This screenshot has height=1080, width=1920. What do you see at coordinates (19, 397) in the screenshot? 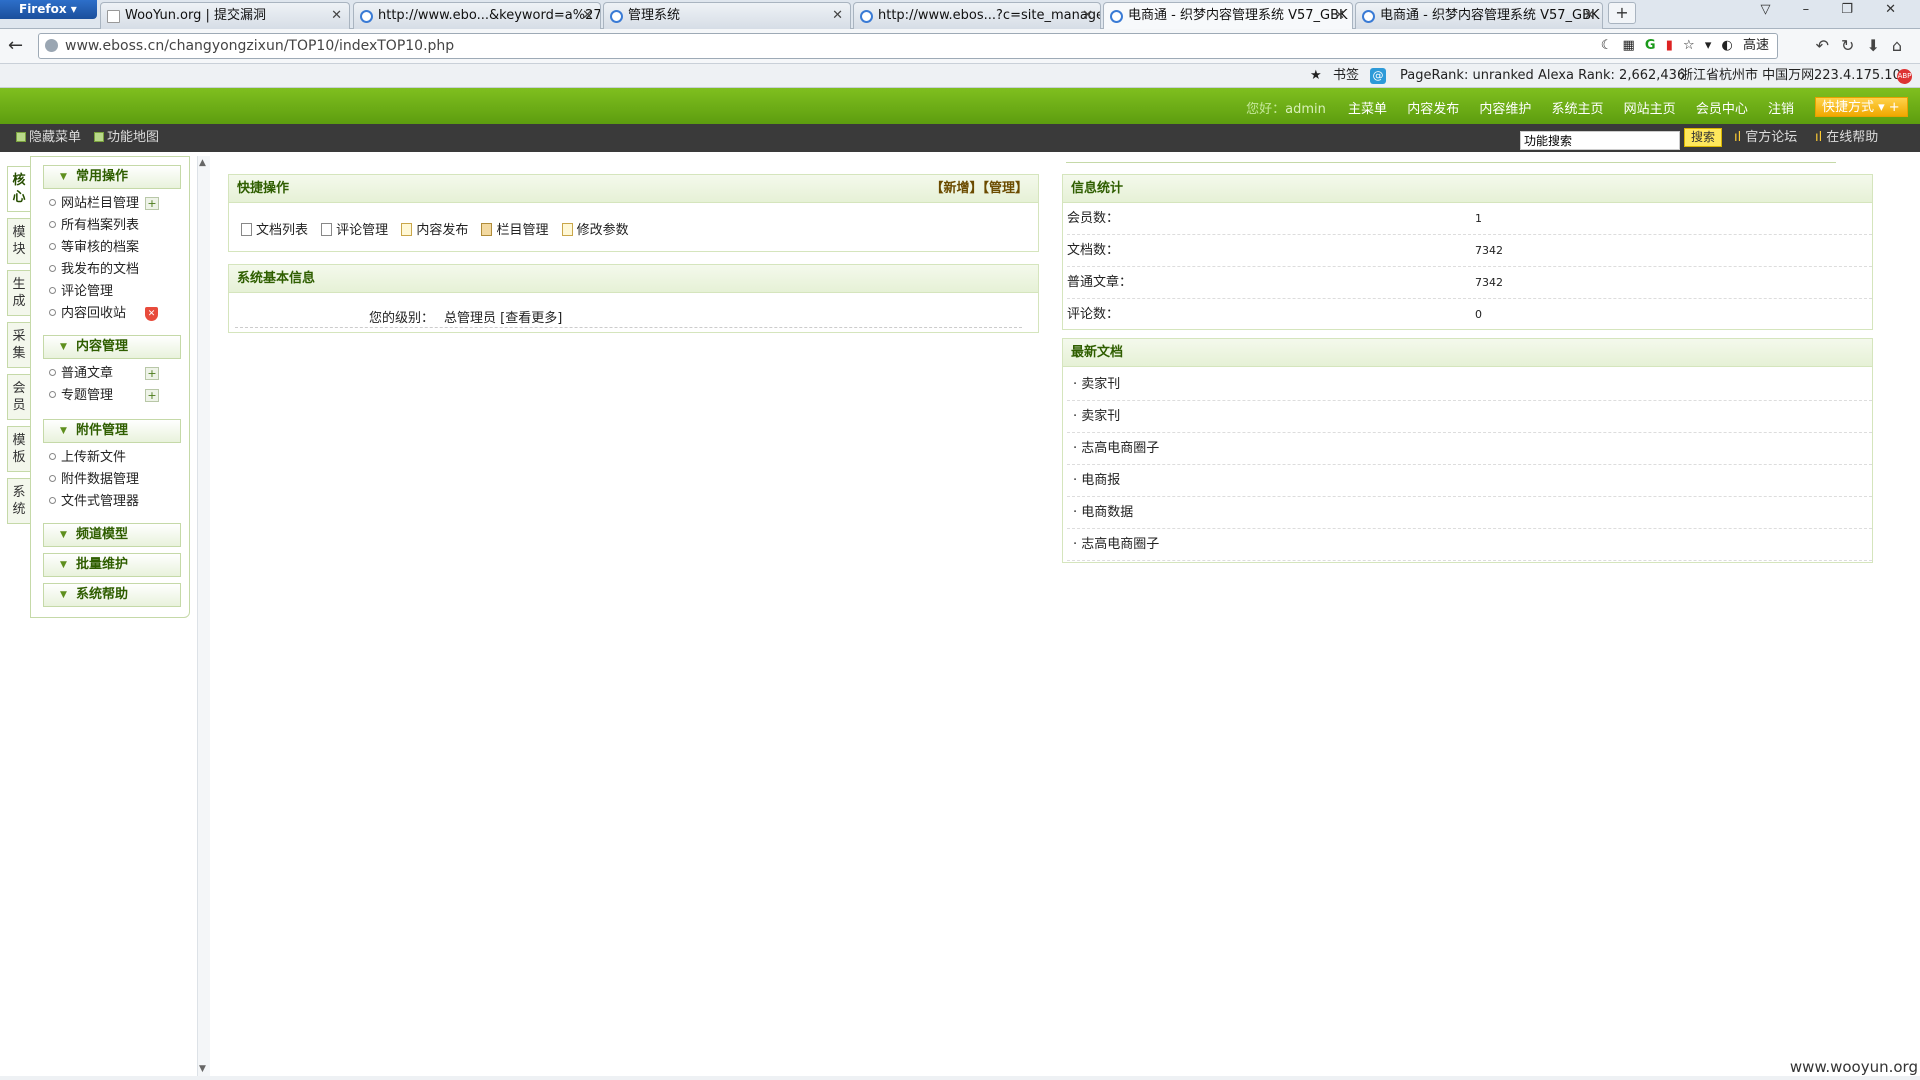
I see `vtab-member: 会员` at bounding box center [19, 397].